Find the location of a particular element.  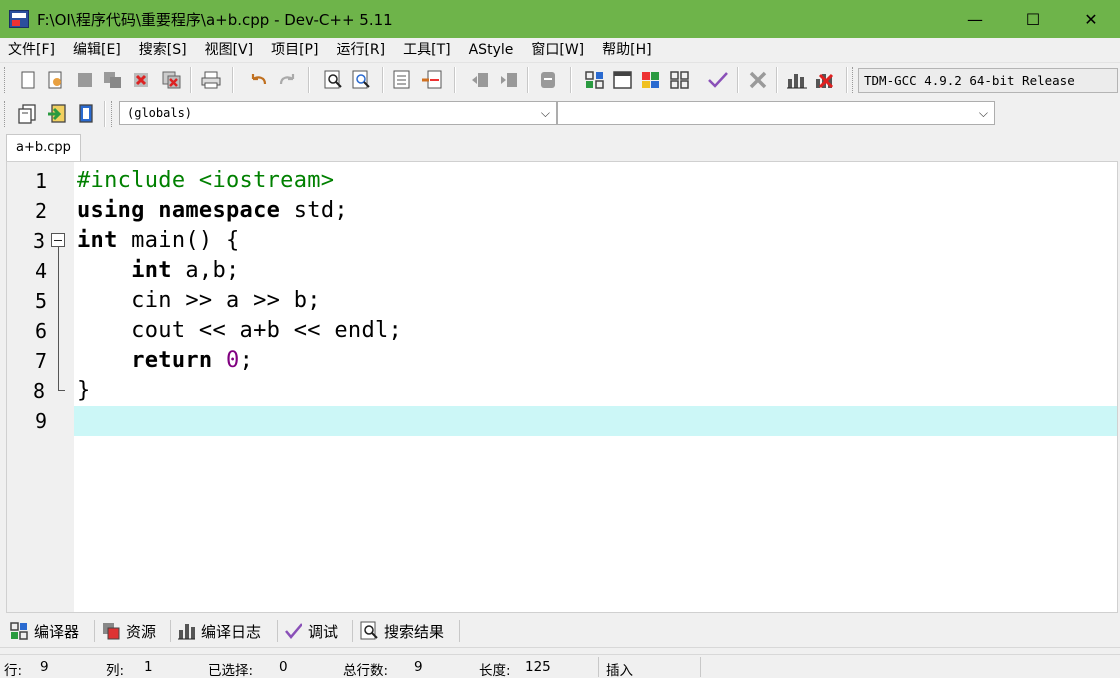

code-line: 9 is located at coordinates (562, 421).